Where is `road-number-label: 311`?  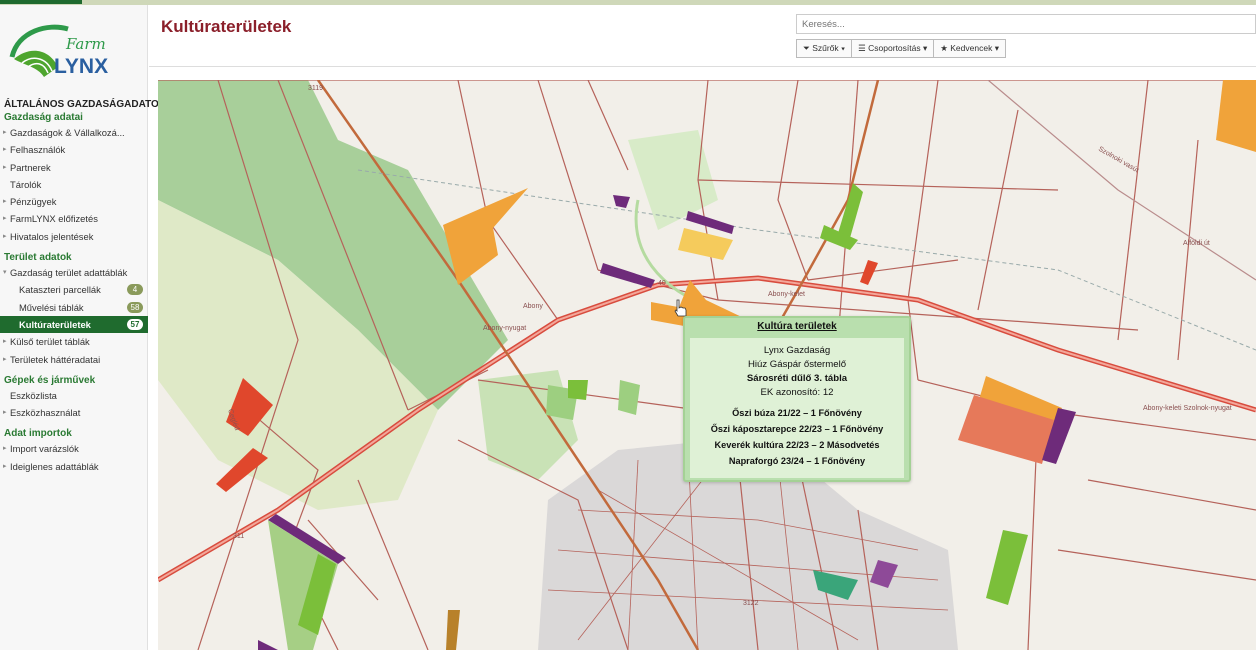 road-number-label: 311 is located at coordinates (238, 536).